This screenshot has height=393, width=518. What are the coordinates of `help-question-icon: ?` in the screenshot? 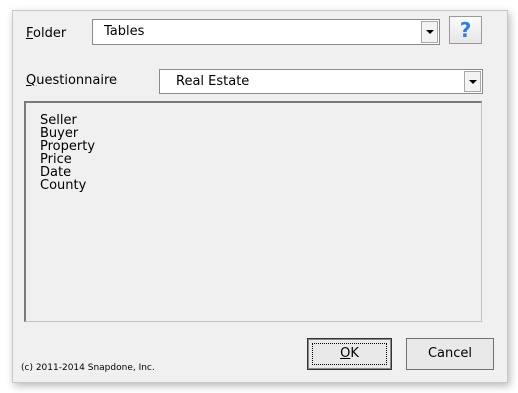 It's located at (465, 30).